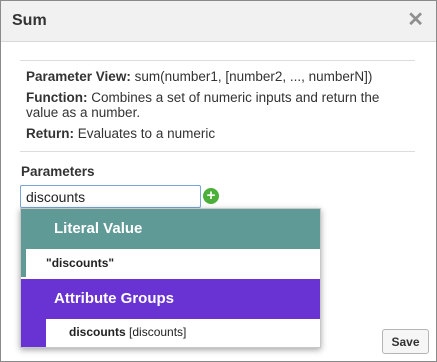 The height and width of the screenshot is (362, 437). I want to click on parameter-view-value: sum(number1, [number2, ..., numberN]), so click(253, 76).